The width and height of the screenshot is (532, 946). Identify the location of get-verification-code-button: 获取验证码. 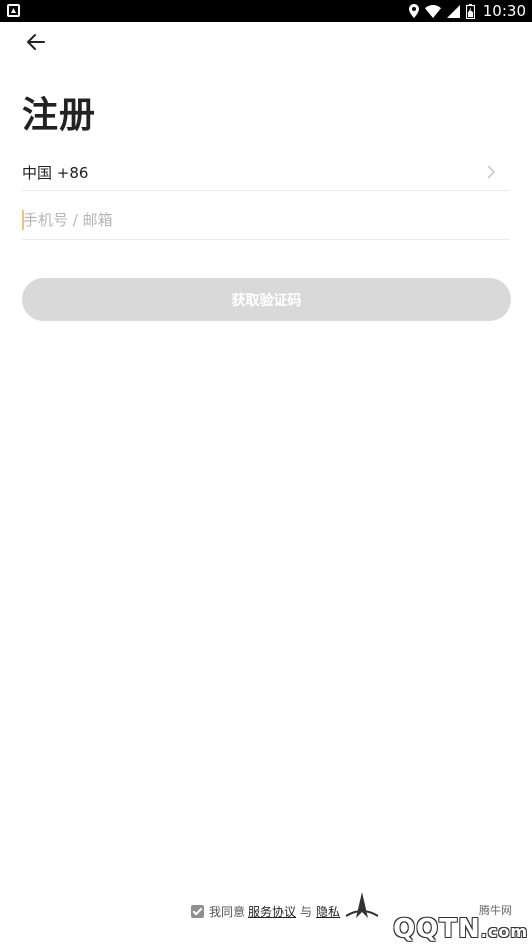
(266, 299).